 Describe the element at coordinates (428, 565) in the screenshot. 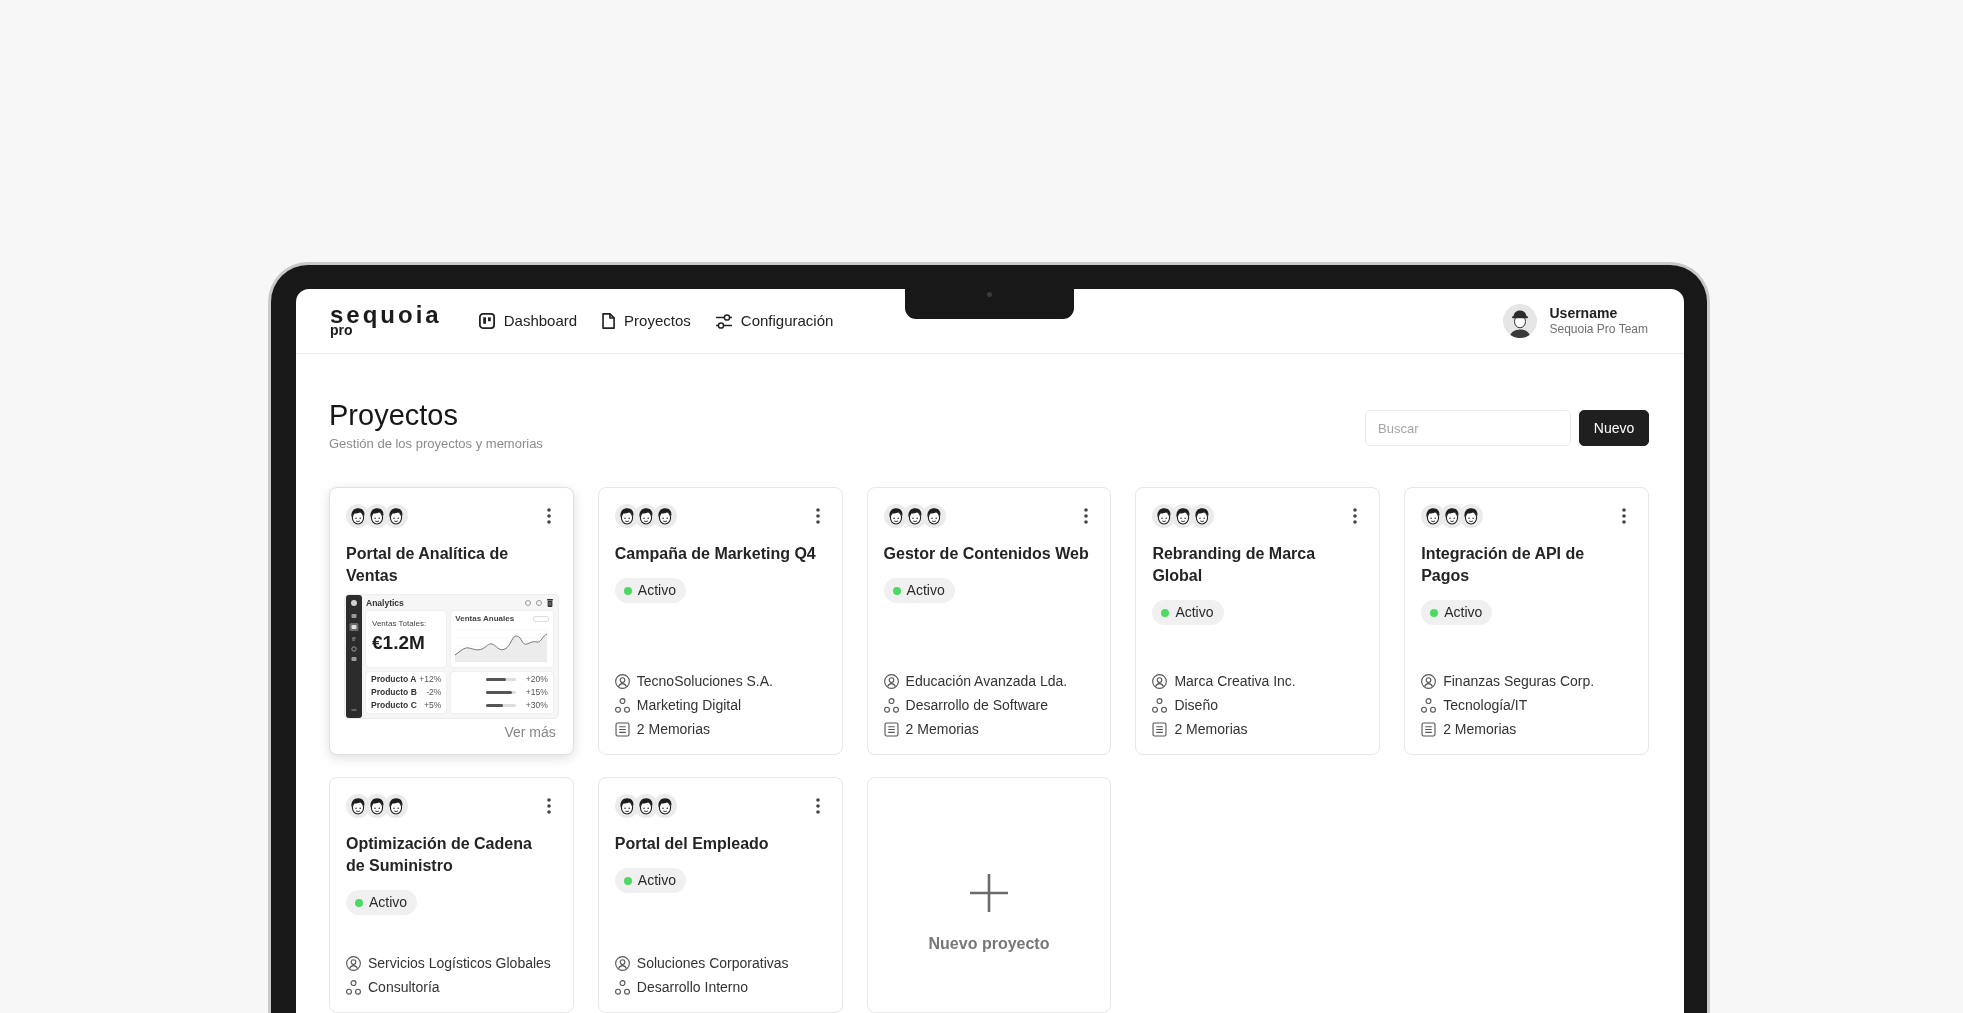

I see `project-title: Portal de Analítica de Ventas` at that location.